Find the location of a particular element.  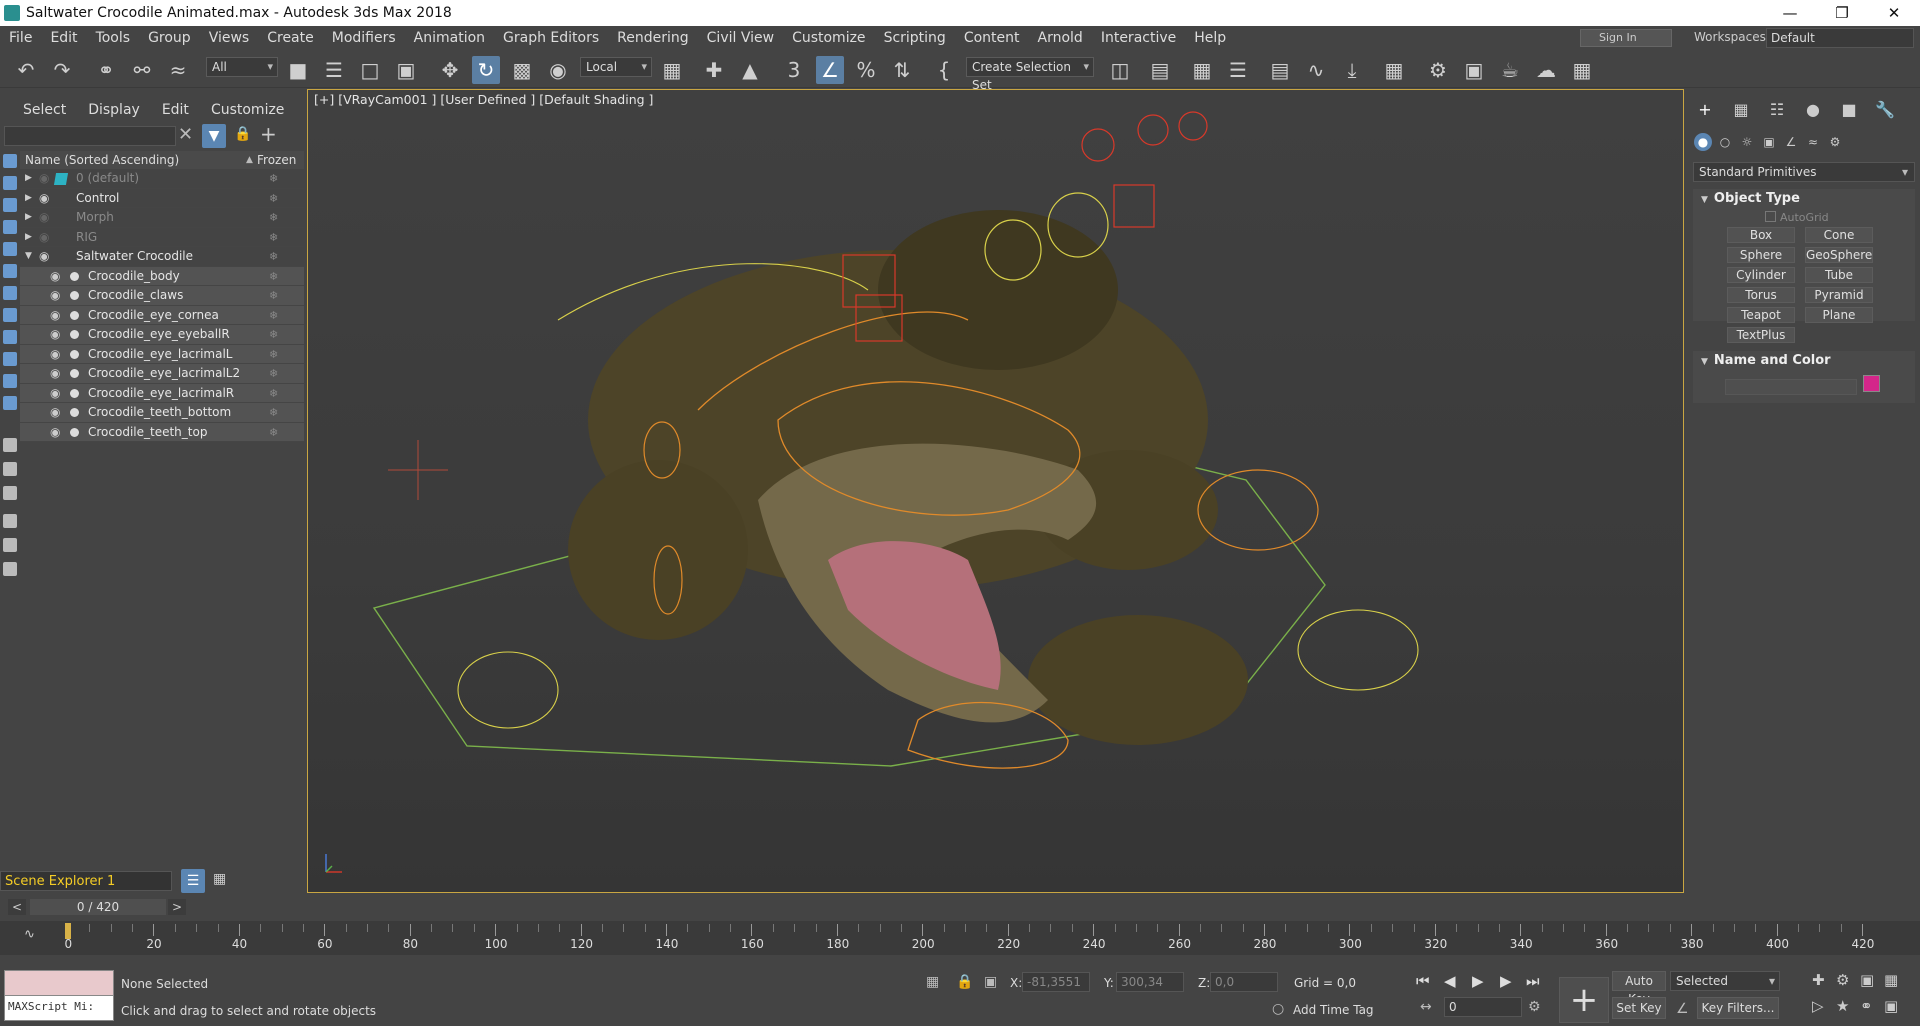

menu-edit: Edit is located at coordinates (63, 38).